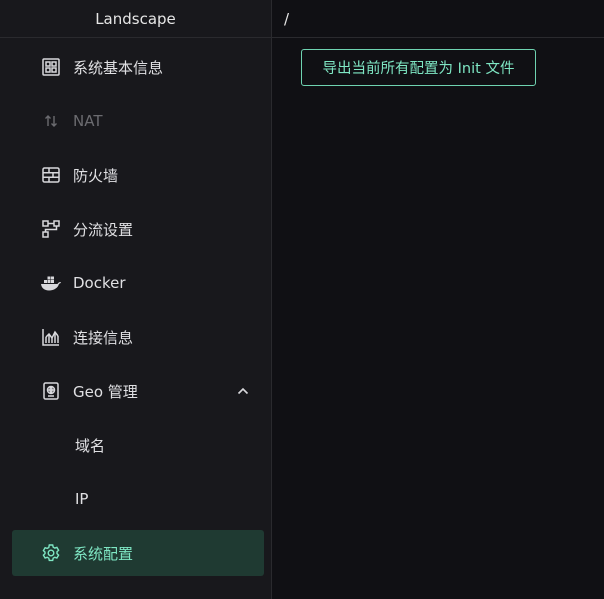 The height and width of the screenshot is (599, 604). Describe the element at coordinates (103, 337) in the screenshot. I see `sidebar-item-label: 连接信息` at that location.